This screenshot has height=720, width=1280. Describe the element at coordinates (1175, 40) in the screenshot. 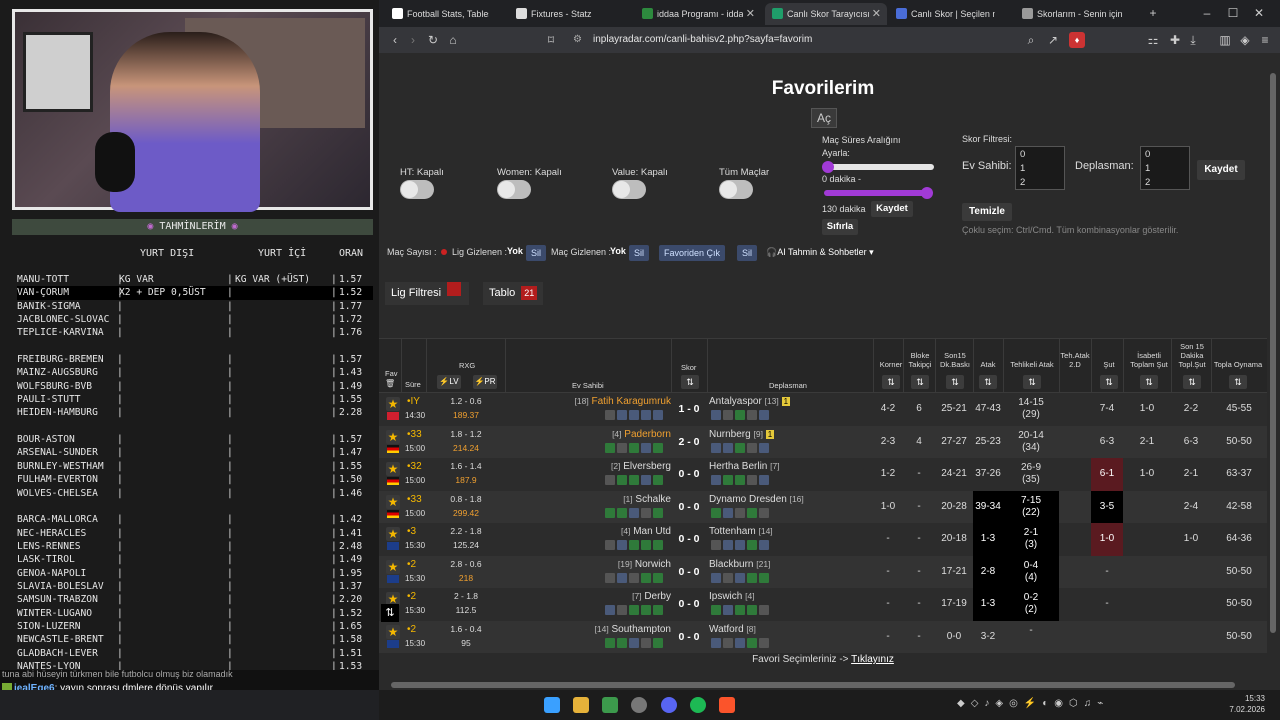

I see `puzzle-icon: ✚` at that location.